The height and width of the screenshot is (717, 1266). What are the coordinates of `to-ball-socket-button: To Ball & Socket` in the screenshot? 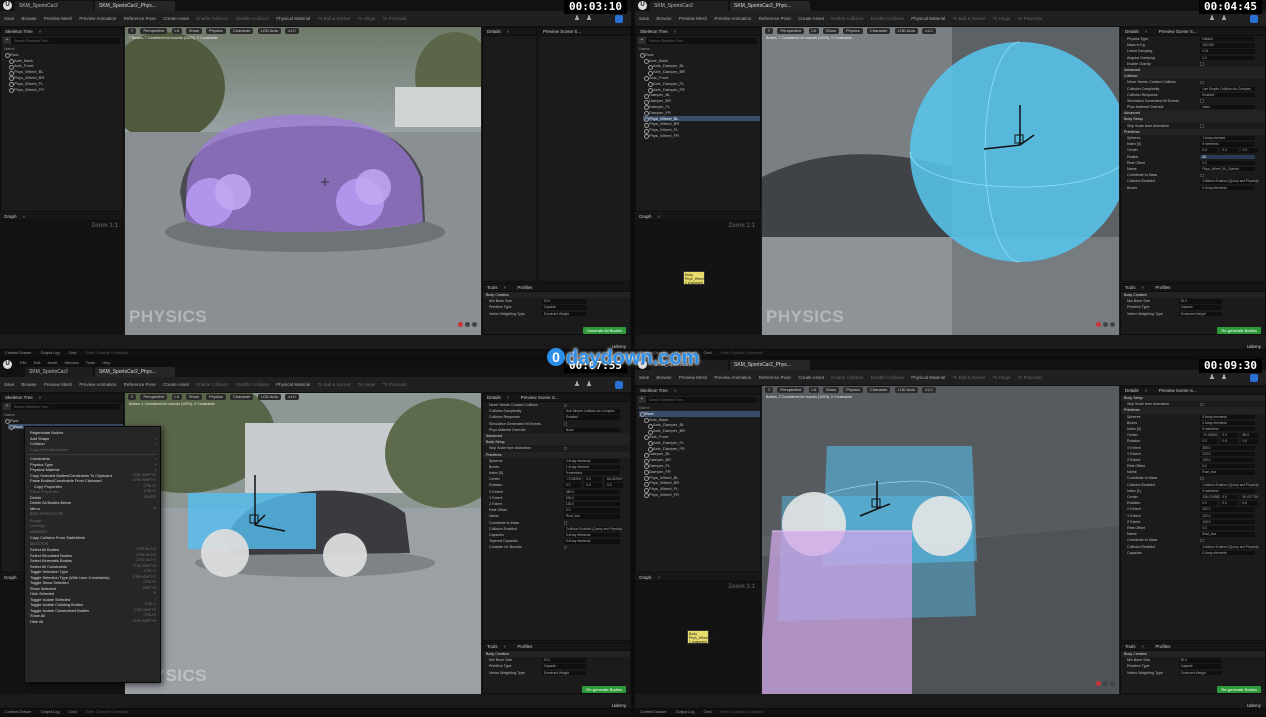 It's located at (969, 18).